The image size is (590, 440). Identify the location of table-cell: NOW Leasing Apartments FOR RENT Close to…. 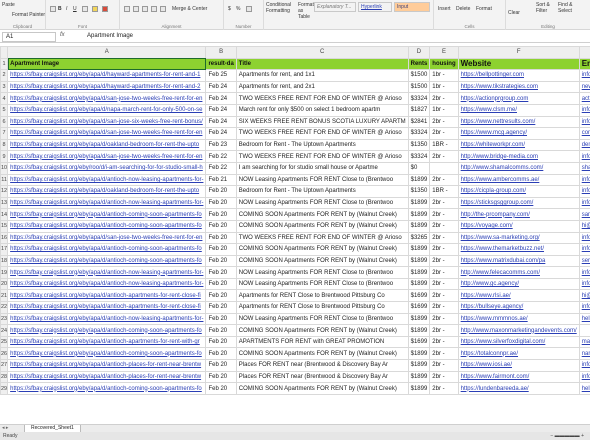
(322, 272).